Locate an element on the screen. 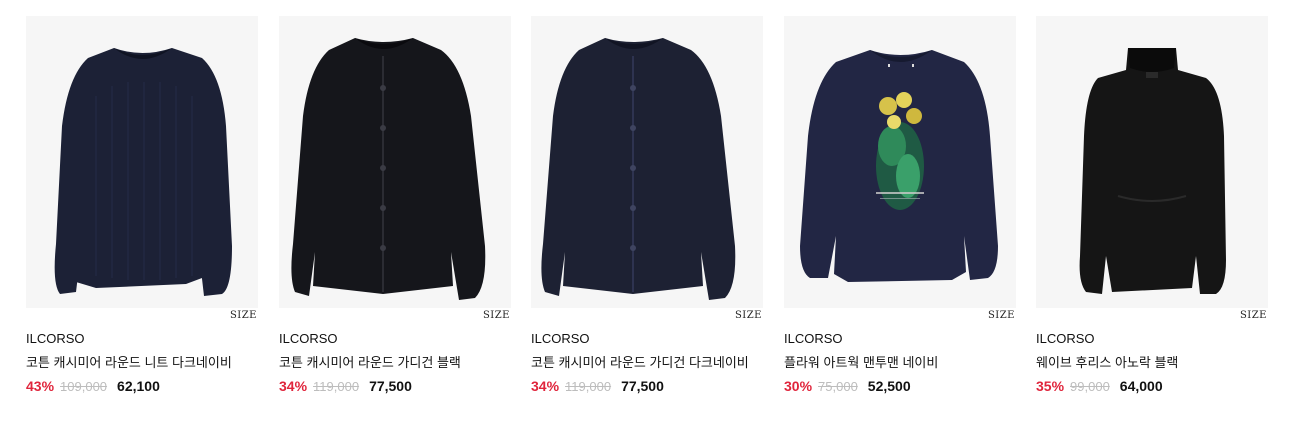 This screenshot has height=429, width=1289. discount-rate: 35% is located at coordinates (1050, 386).